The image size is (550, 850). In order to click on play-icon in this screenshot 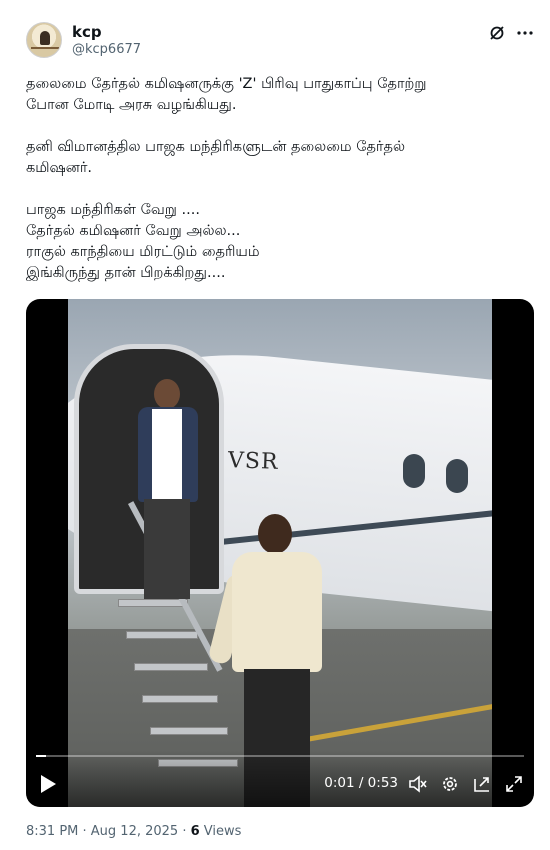, I will do `click(48, 784)`.